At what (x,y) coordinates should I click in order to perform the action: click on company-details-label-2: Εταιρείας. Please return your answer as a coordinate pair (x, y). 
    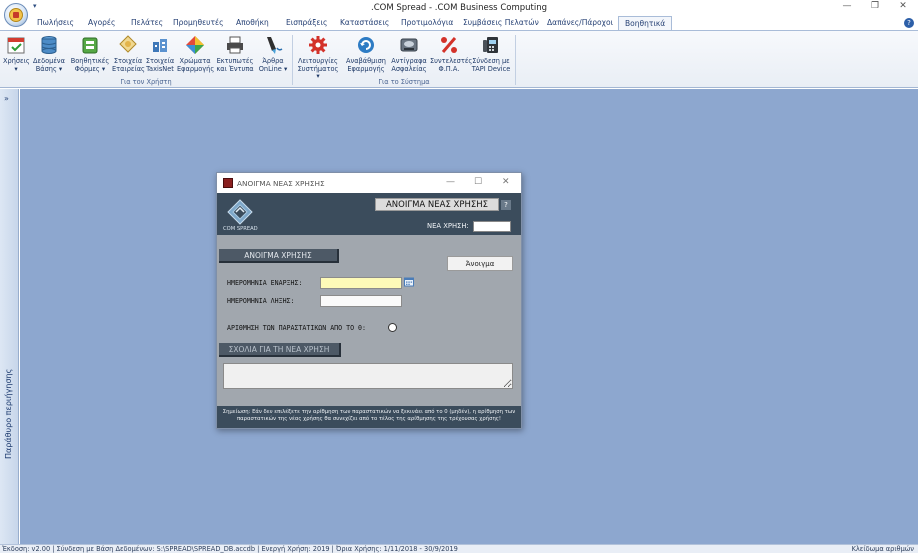
    Looking at the image, I should click on (128, 68).